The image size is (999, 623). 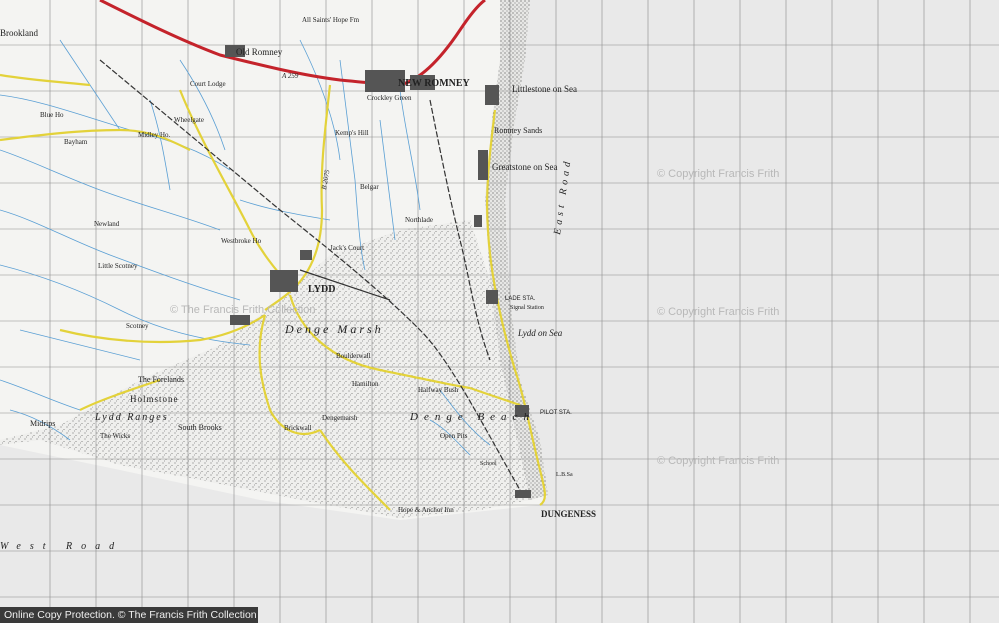 I want to click on label-kemps-hill: Kemp's Hill, so click(x=352, y=133).